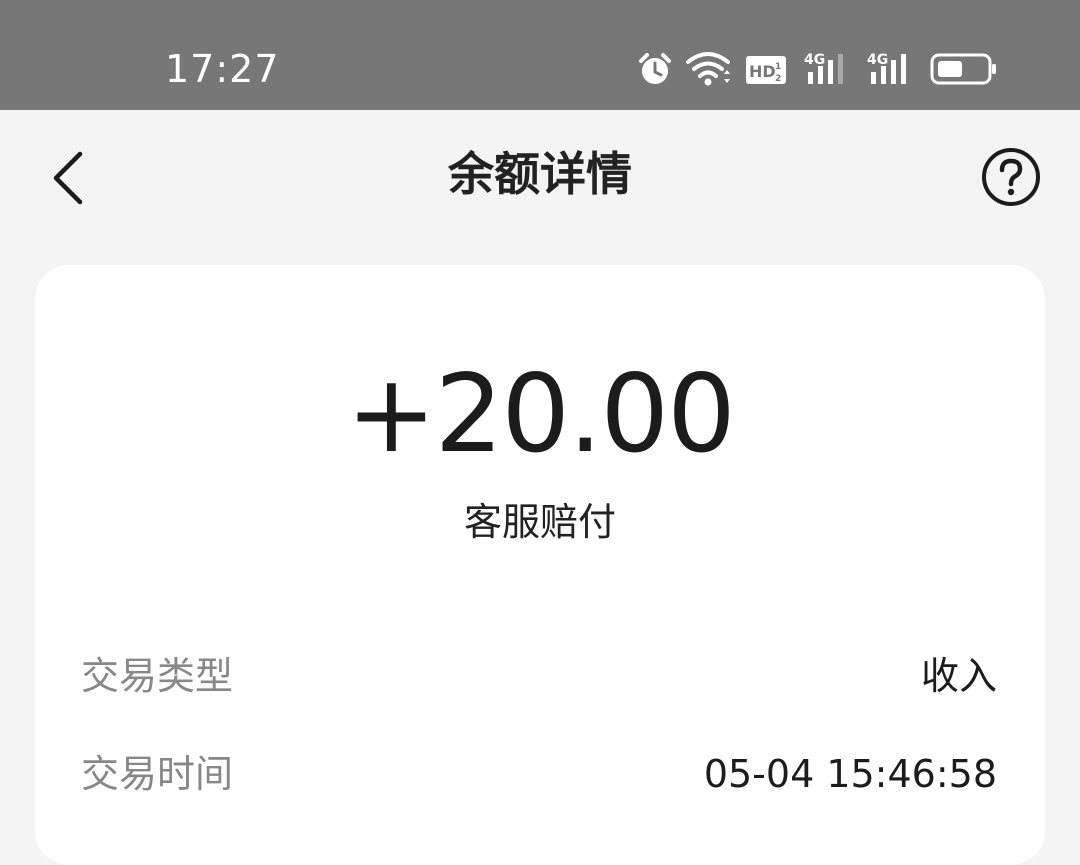  Describe the element at coordinates (539, 522) in the screenshot. I see `transaction-description: 客服赔付` at that location.